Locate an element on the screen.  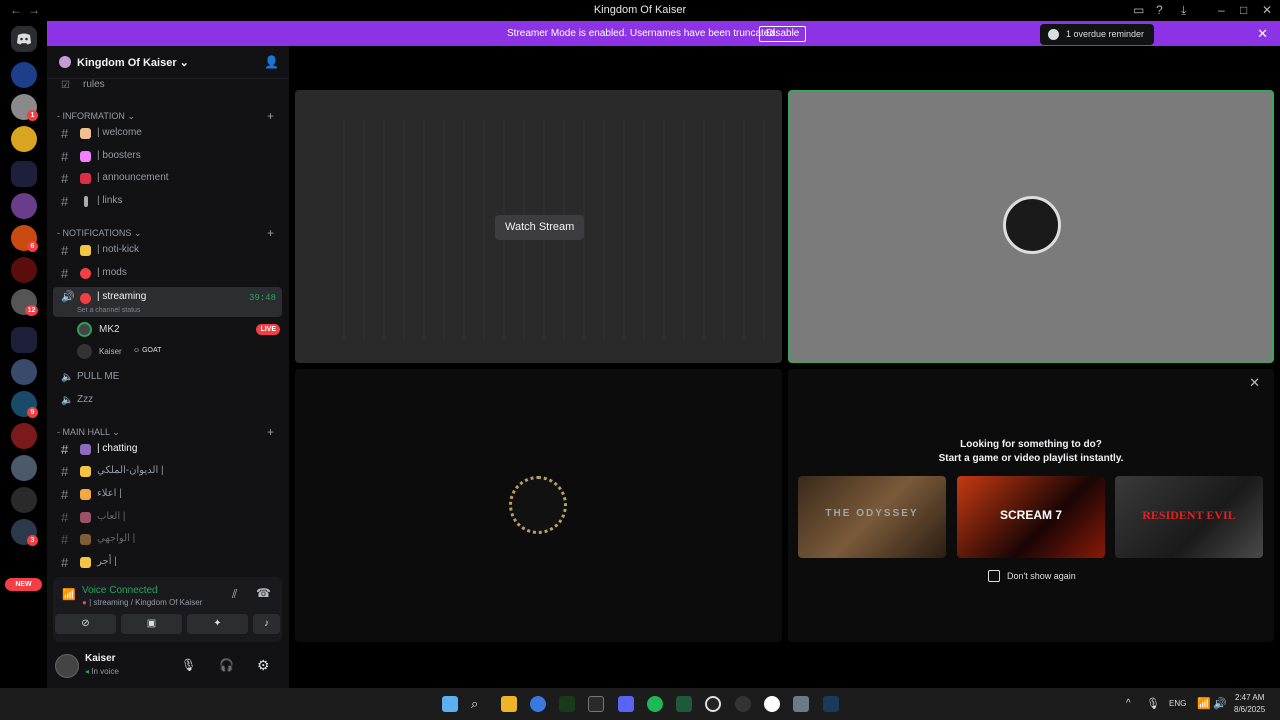
channel-ajr: # أجر | is located at coordinates (167, 562).